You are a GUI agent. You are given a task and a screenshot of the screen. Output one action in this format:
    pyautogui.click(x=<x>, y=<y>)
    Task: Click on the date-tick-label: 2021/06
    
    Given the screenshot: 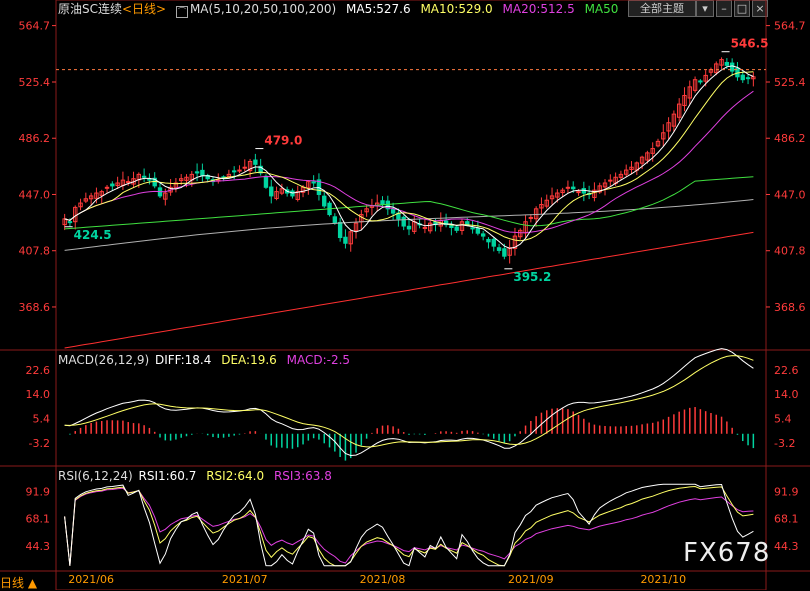 What is the action you would take?
    pyautogui.click(x=91, y=579)
    